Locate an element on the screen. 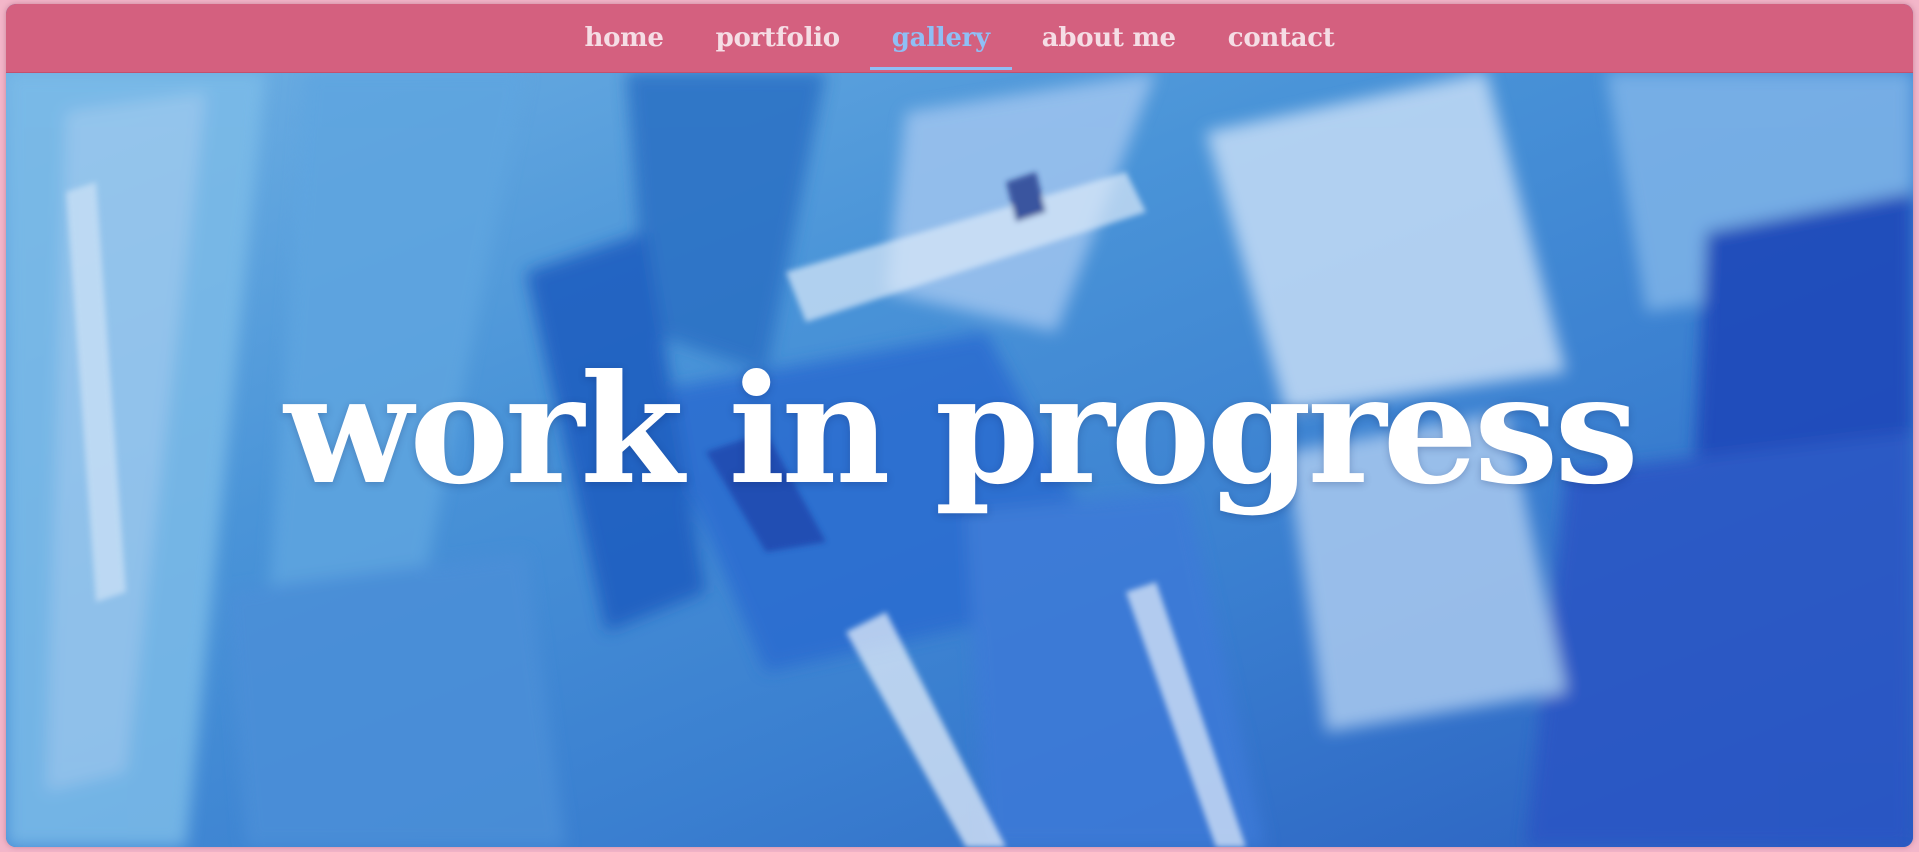 Image resolution: width=1919 pixels, height=852 pixels. hero-title: work in progress is located at coordinates (961, 430).